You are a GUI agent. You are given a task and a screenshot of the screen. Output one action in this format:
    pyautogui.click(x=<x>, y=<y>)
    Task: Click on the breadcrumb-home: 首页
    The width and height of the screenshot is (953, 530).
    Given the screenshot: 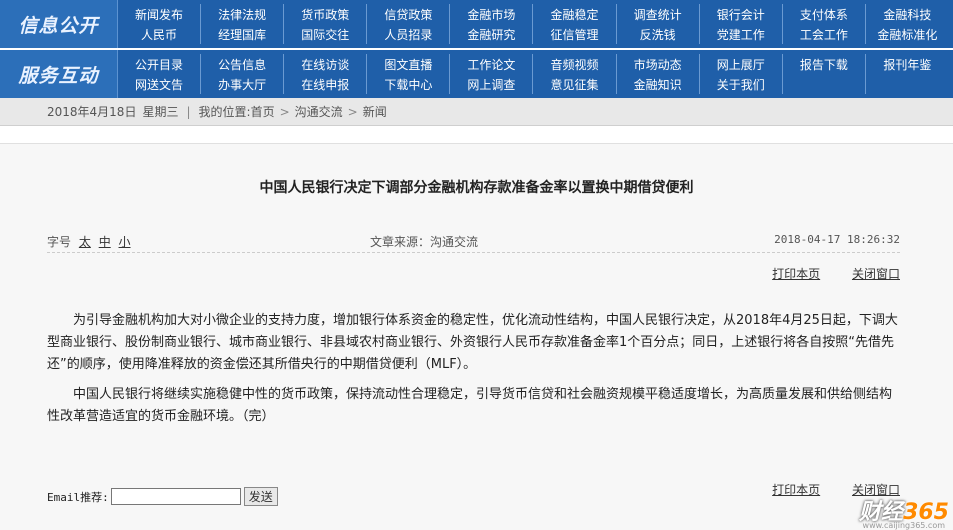 What is the action you would take?
    pyautogui.click(x=263, y=111)
    